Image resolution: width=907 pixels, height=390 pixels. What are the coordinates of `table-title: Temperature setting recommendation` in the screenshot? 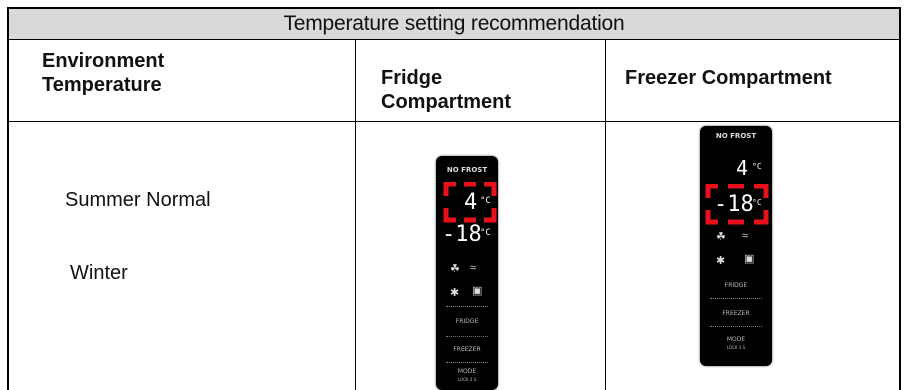 It's located at (454, 23).